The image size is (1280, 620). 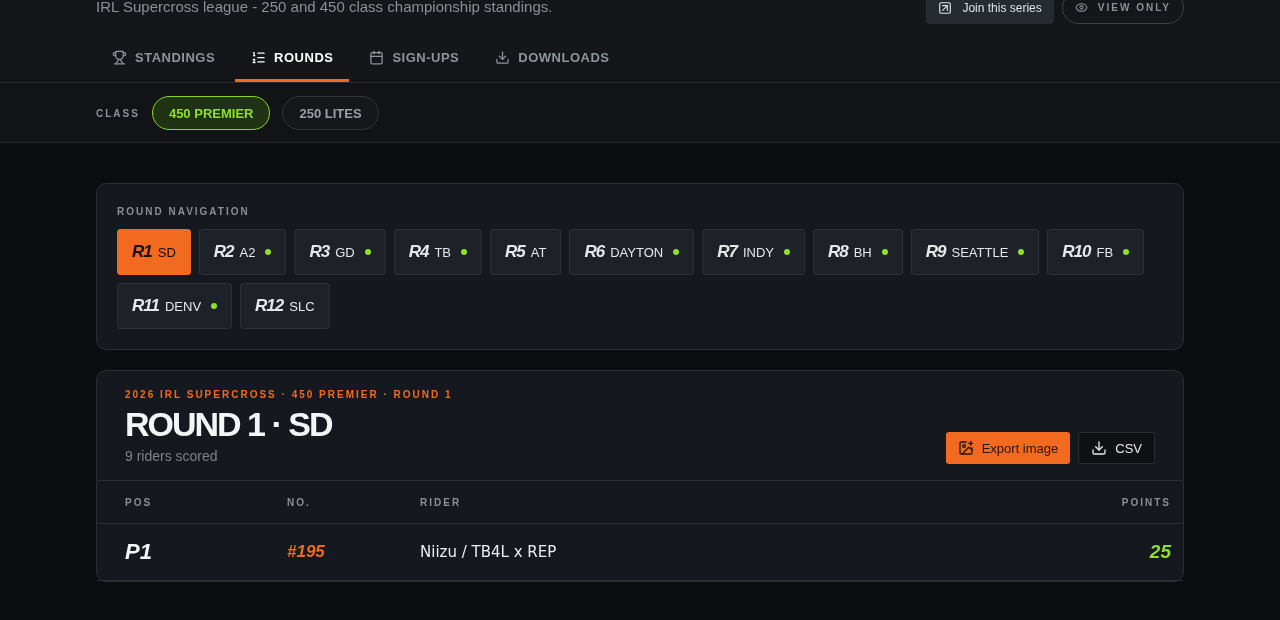 I want to click on round-button: R9 SEATTLE, so click(x=975, y=252).